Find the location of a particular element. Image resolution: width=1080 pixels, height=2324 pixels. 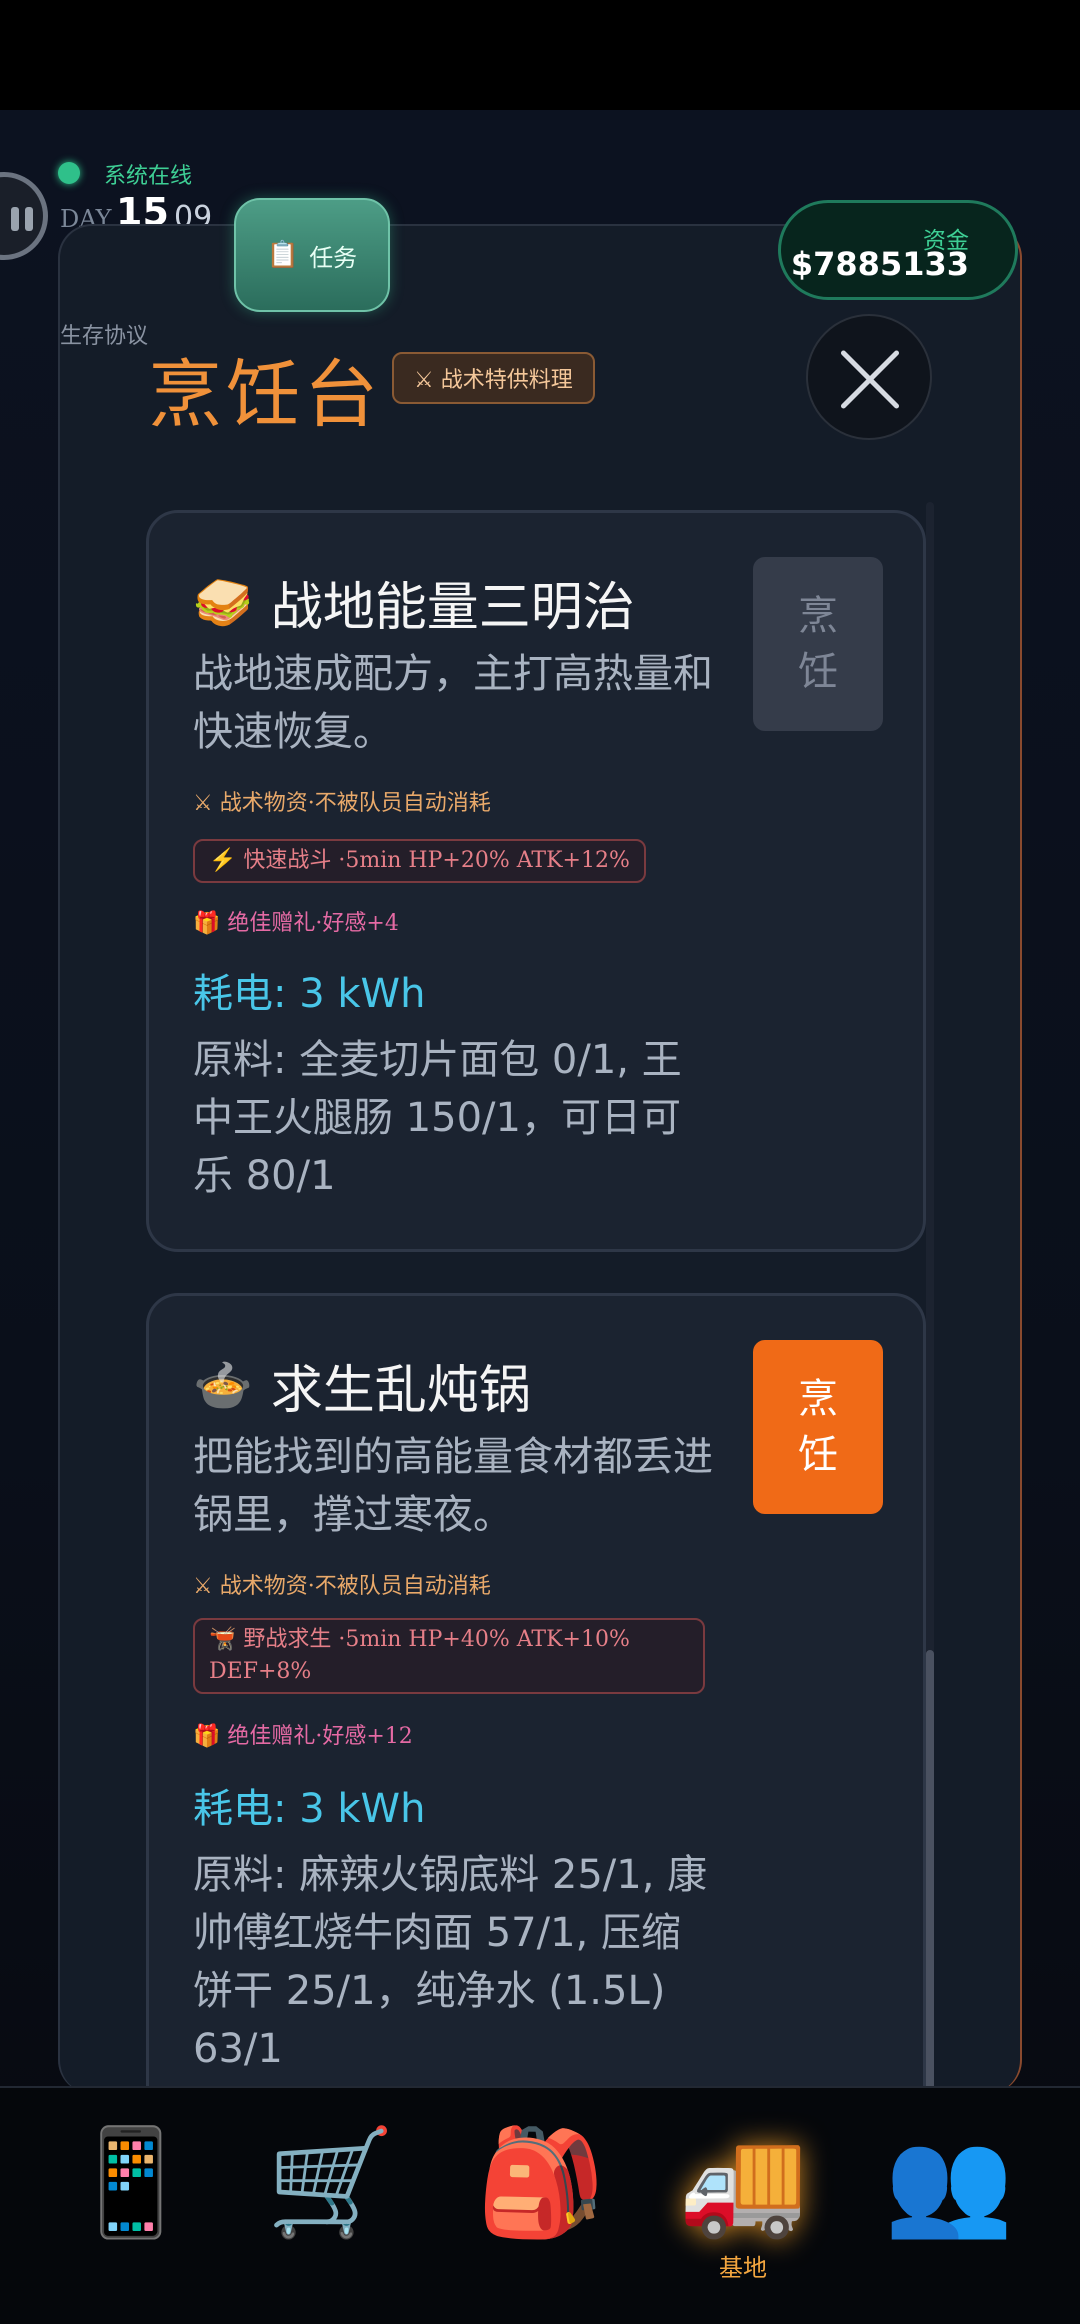

buff-tag: ⚡ 快速战斗 ·5min HP+20% ATK+12% is located at coordinates (419, 861).